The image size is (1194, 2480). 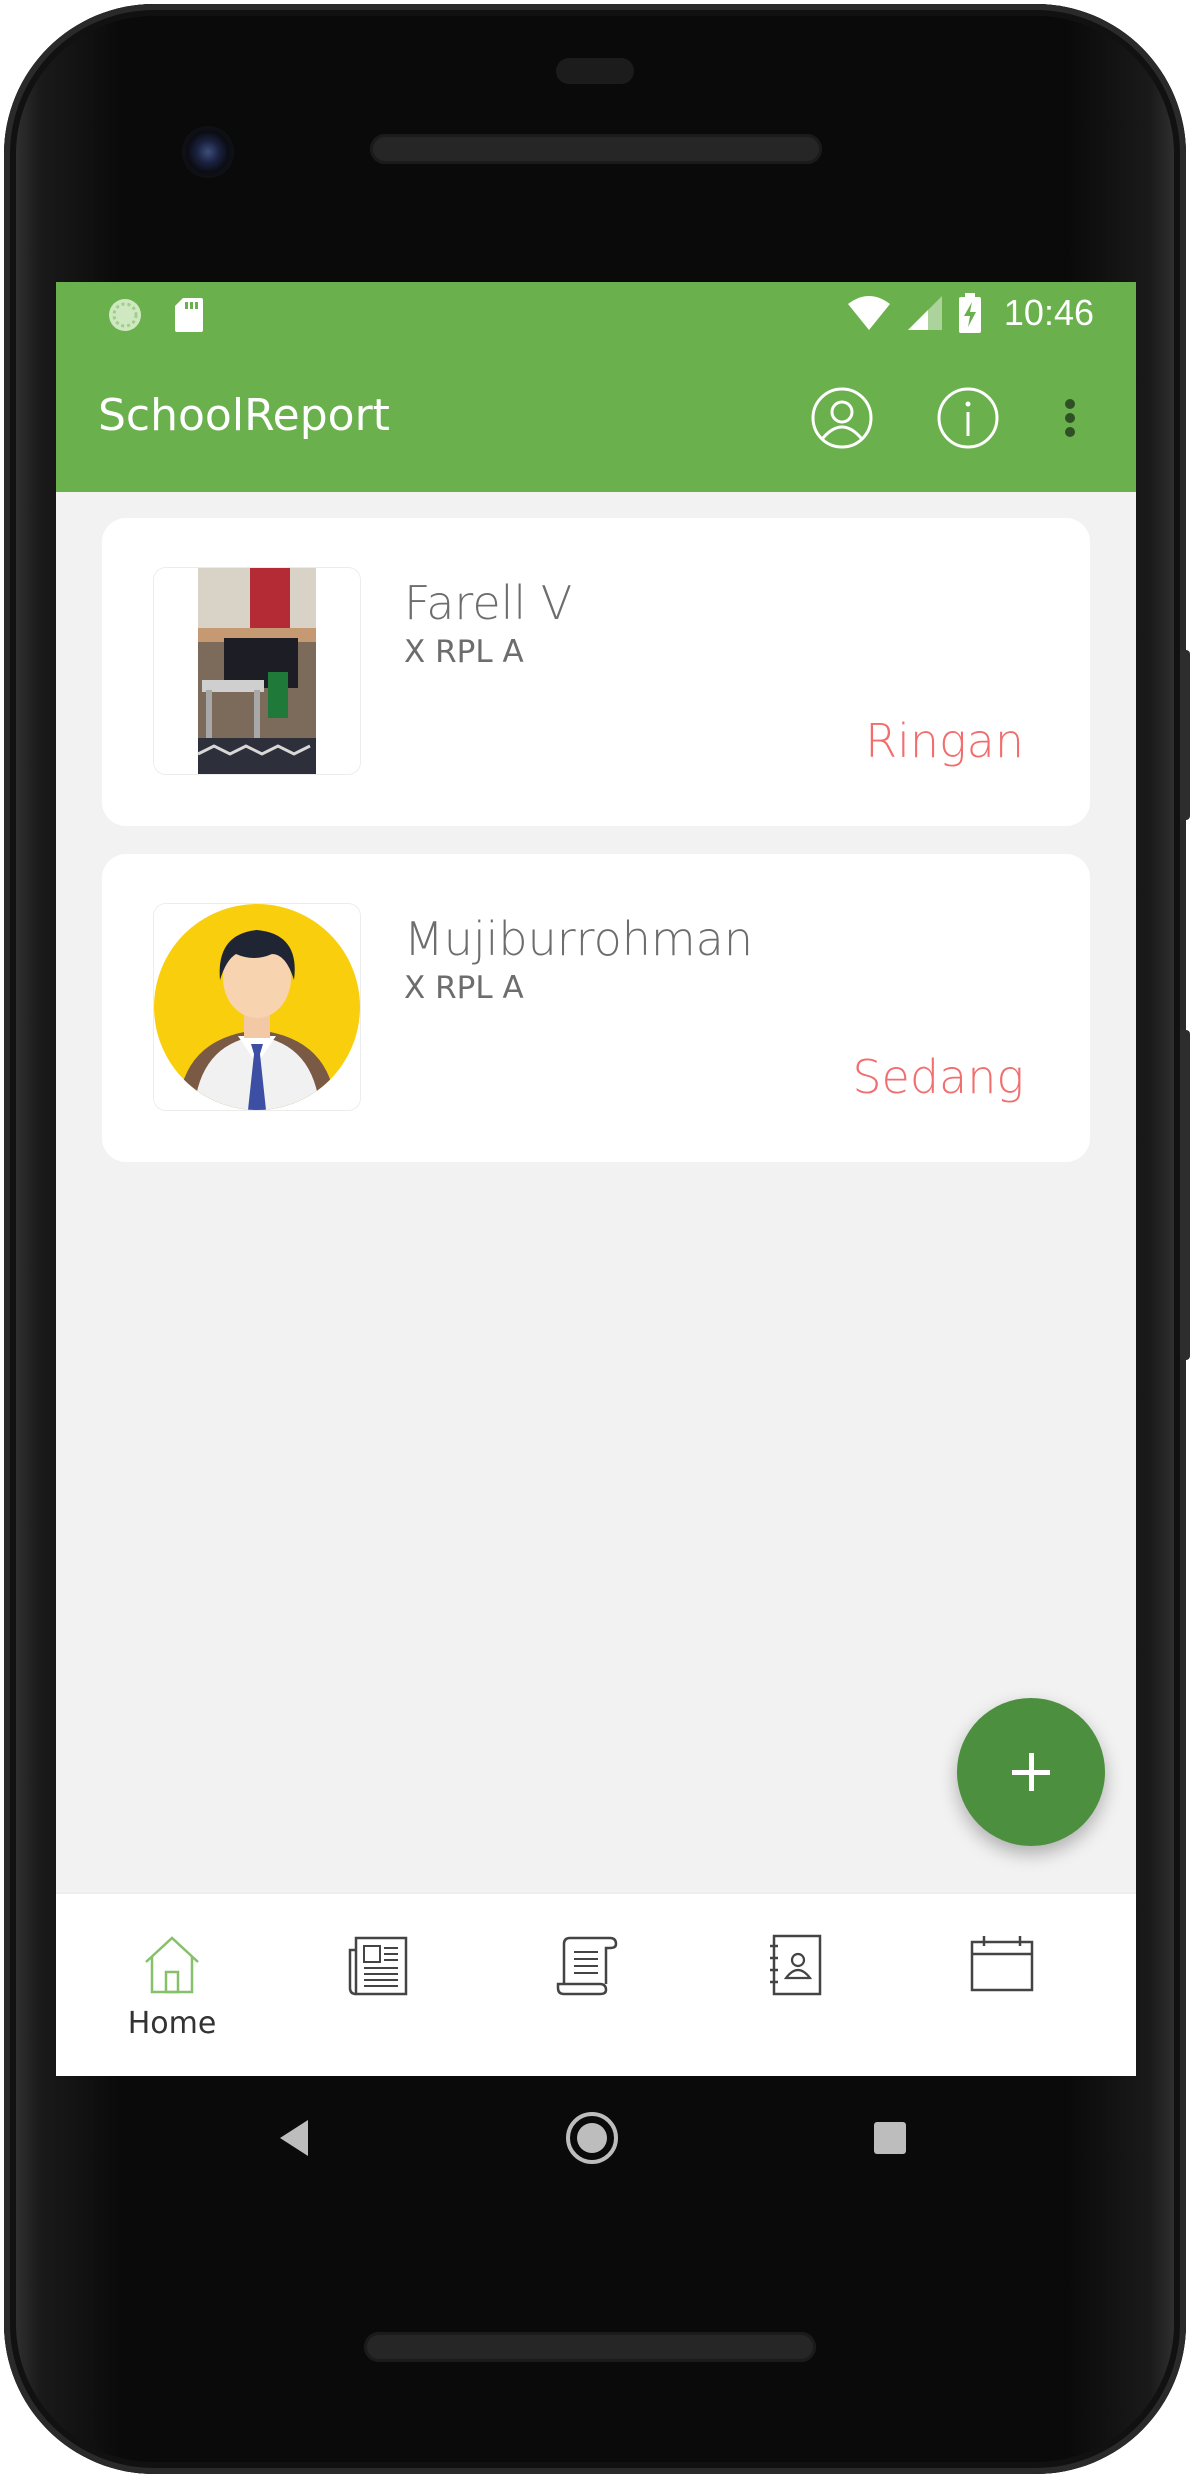 What do you see at coordinates (969, 313) in the screenshot?
I see `battery-charging-icon` at bounding box center [969, 313].